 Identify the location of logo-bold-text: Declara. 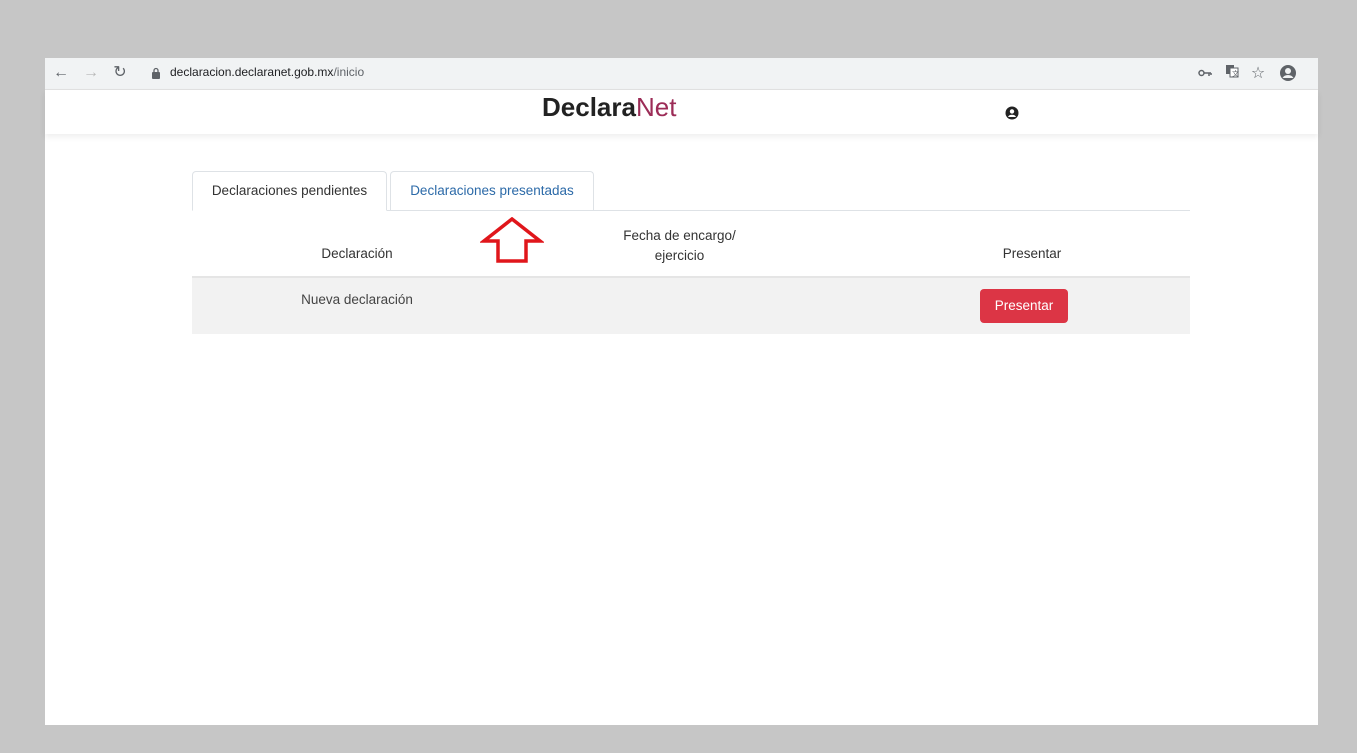
(589, 107).